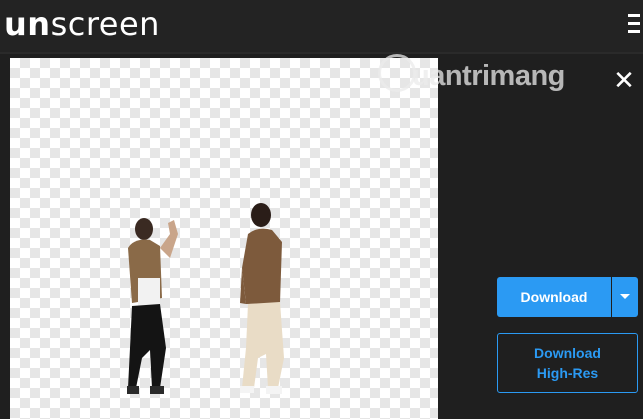 Image resolution: width=643 pixels, height=419 pixels. I want to click on download-high-res-button: Download High-Res, so click(567, 363).